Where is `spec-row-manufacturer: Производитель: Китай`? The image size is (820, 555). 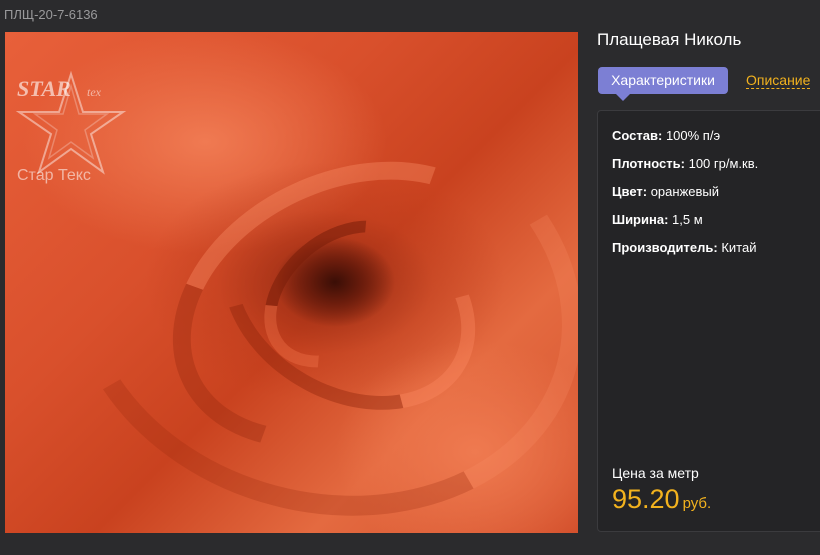
spec-row-manufacturer: Производитель: Китай is located at coordinates (685, 253).